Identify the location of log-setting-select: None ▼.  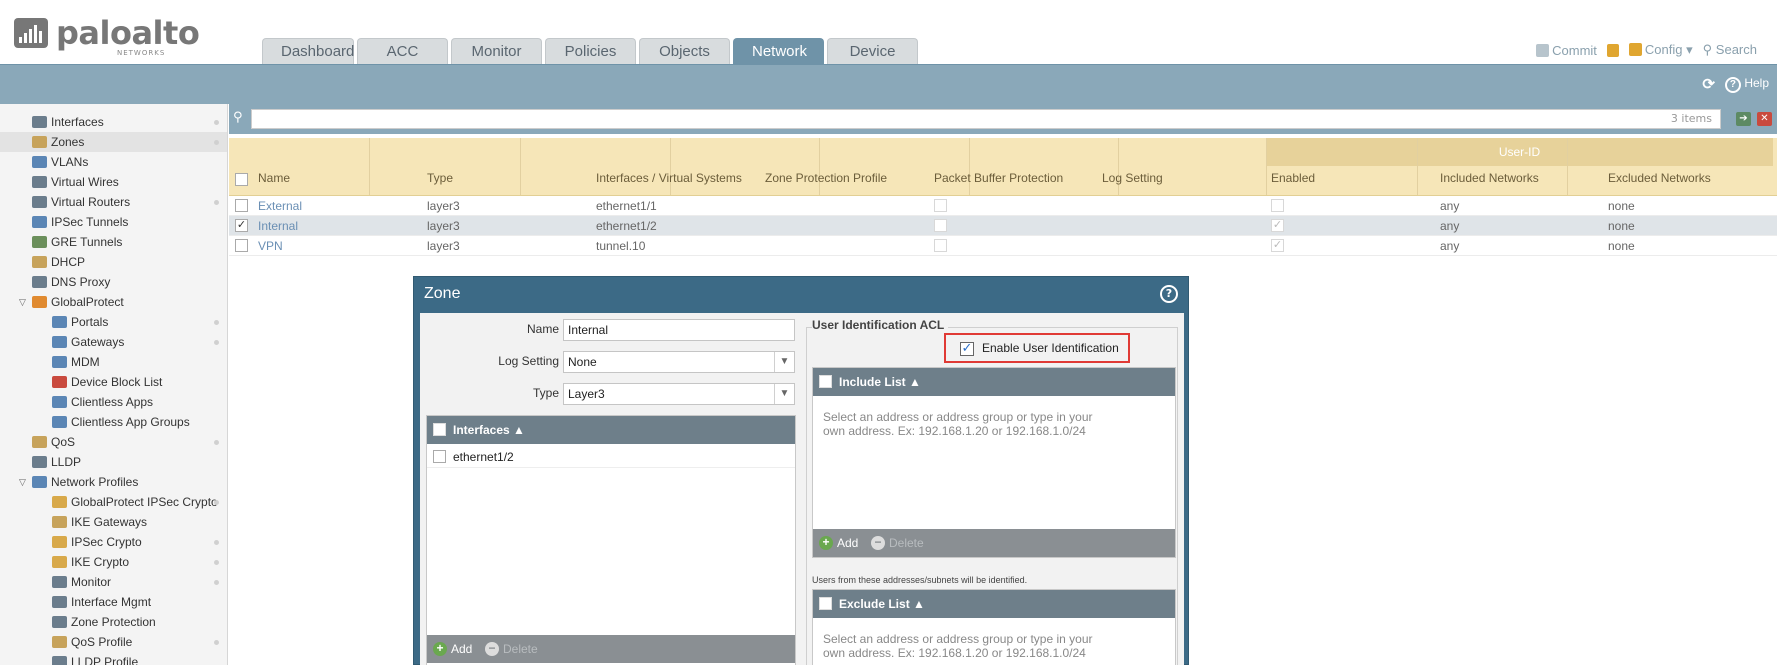
(679, 362).